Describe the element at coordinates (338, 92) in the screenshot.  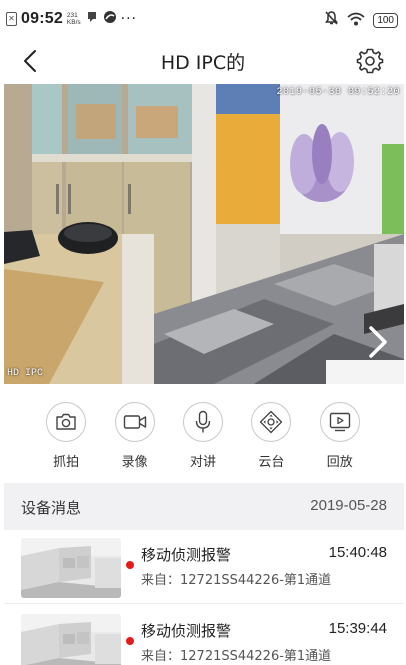
I see `video-timestamp: 2019-05-30 09:52:20` at that location.